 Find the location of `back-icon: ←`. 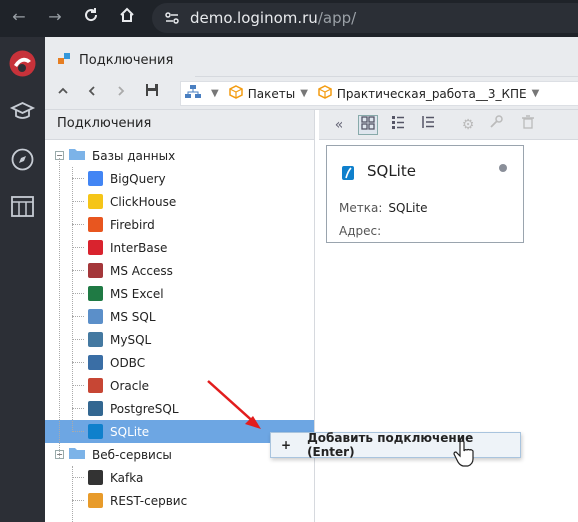

back-icon: ← is located at coordinates (19, 17).